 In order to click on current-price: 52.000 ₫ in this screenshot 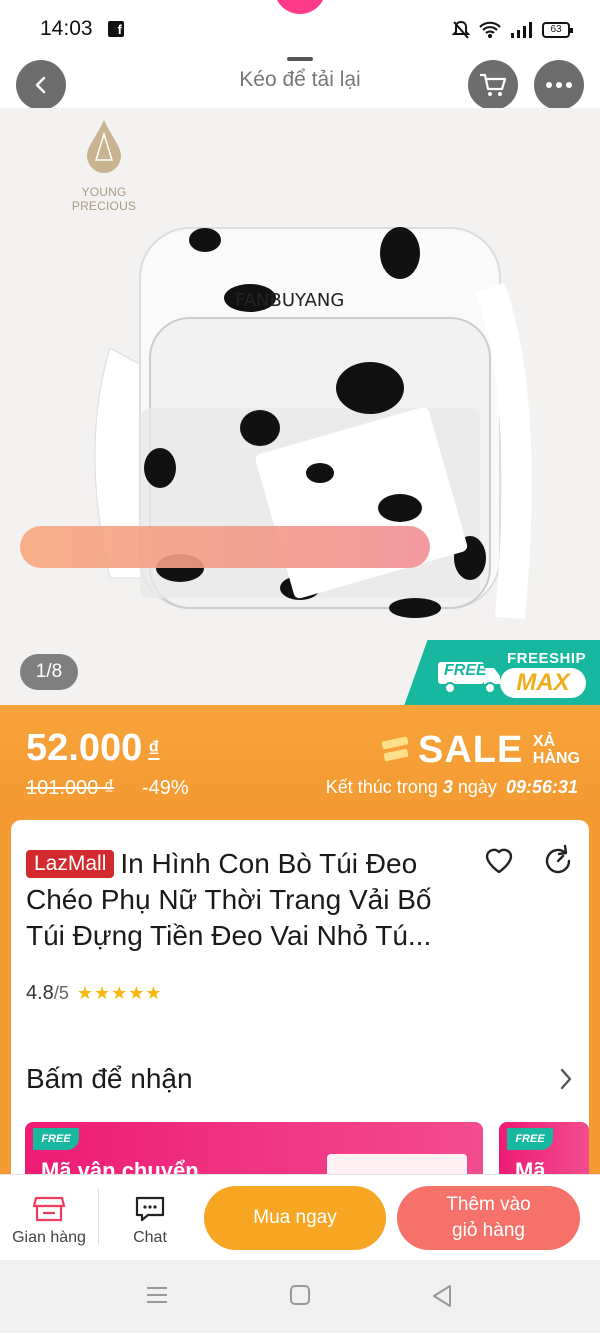, I will do `click(93, 748)`.